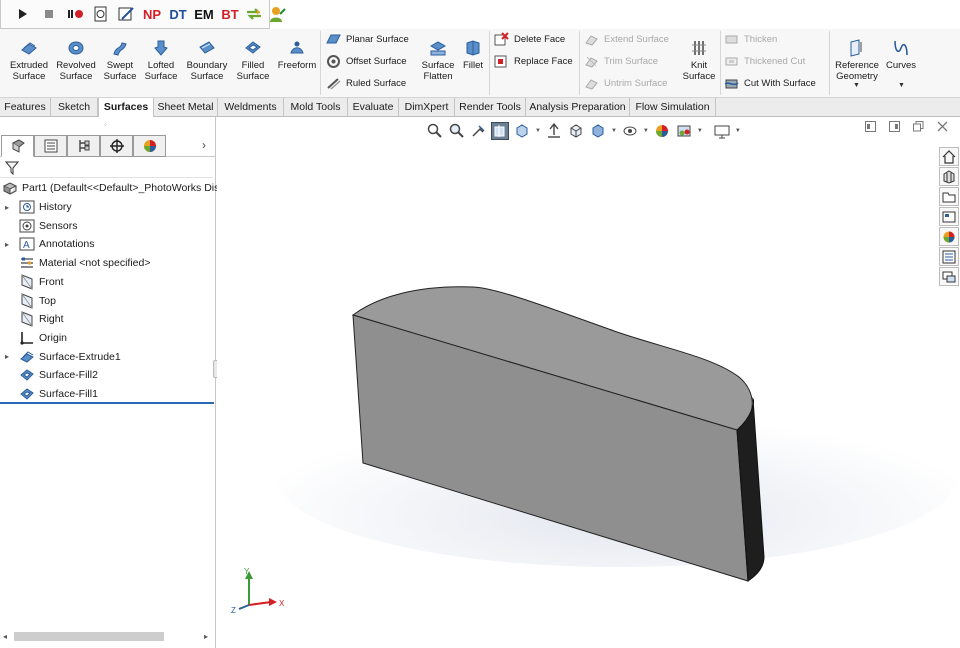 This screenshot has width=960, height=648. I want to click on zoom-to-area-icon, so click(456, 131).